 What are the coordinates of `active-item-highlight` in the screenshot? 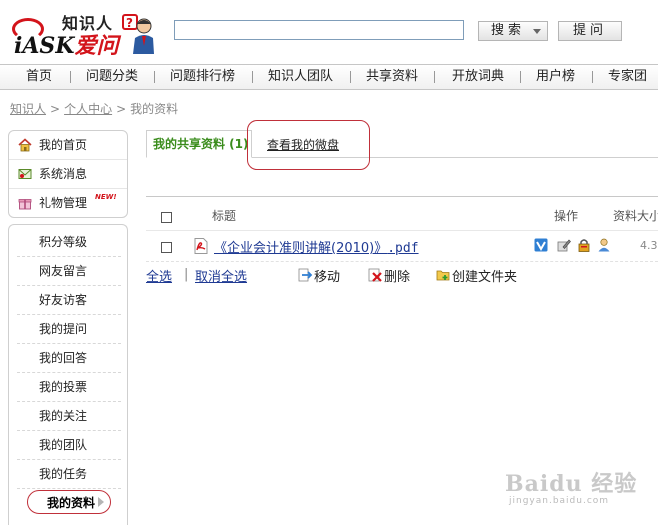 It's located at (69, 502).